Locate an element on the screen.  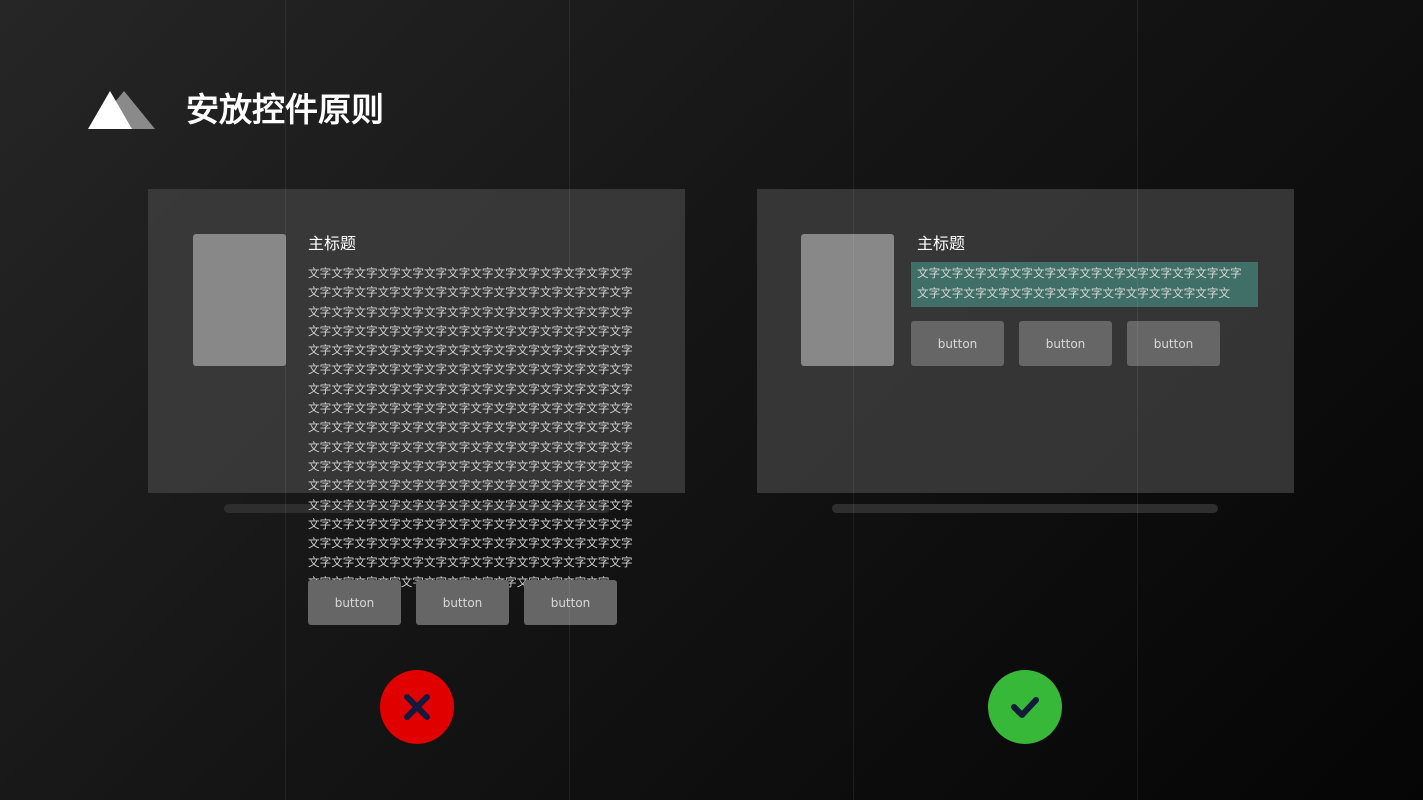
mountain-logo-icon is located at coordinates (121, 110).